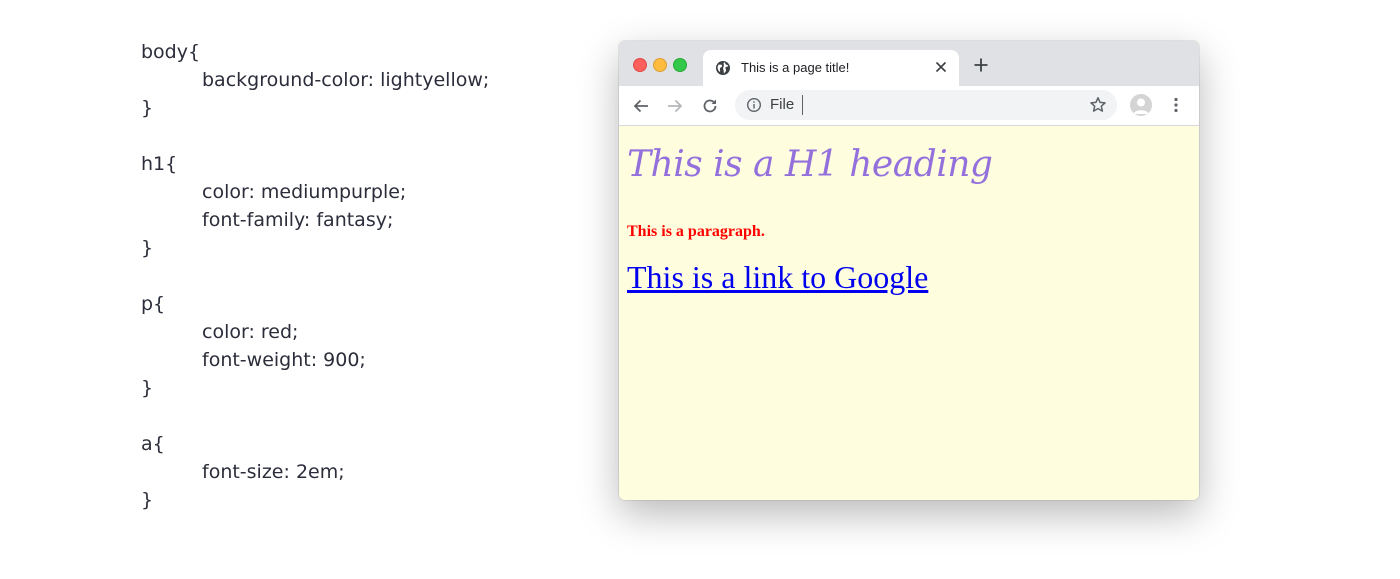 Image resolution: width=1400 pixels, height=579 pixels. Describe the element at coordinates (640, 65) in the screenshot. I see `window-close-button` at that location.